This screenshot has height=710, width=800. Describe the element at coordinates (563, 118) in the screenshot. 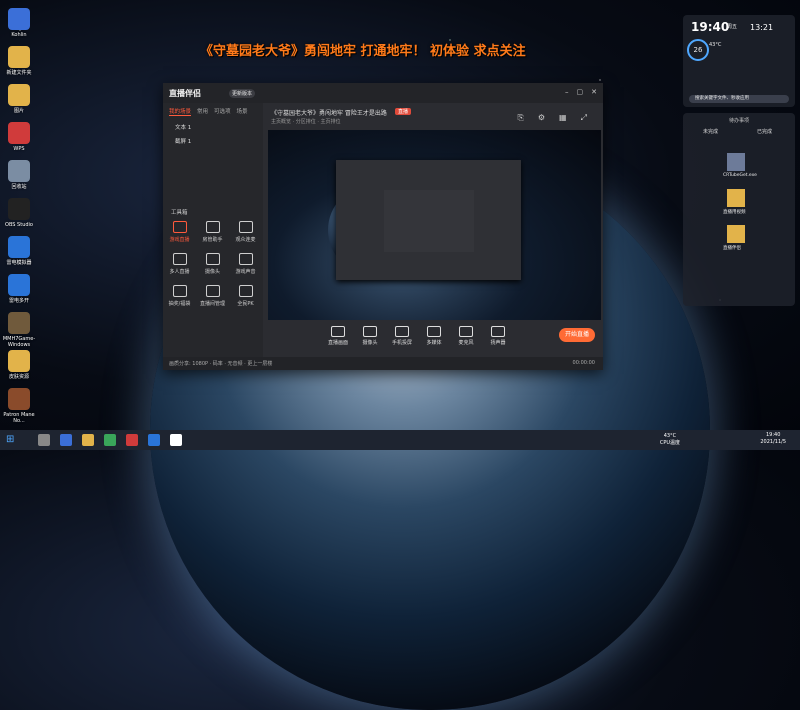

I see `layout-icon: ▦` at that location.